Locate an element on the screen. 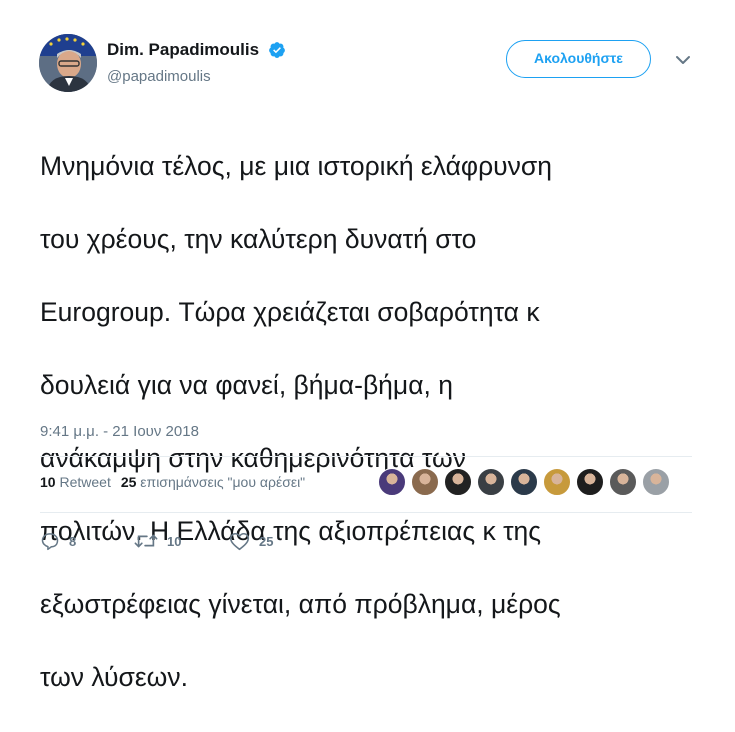  retweet-count: 10 is located at coordinates (174, 541).